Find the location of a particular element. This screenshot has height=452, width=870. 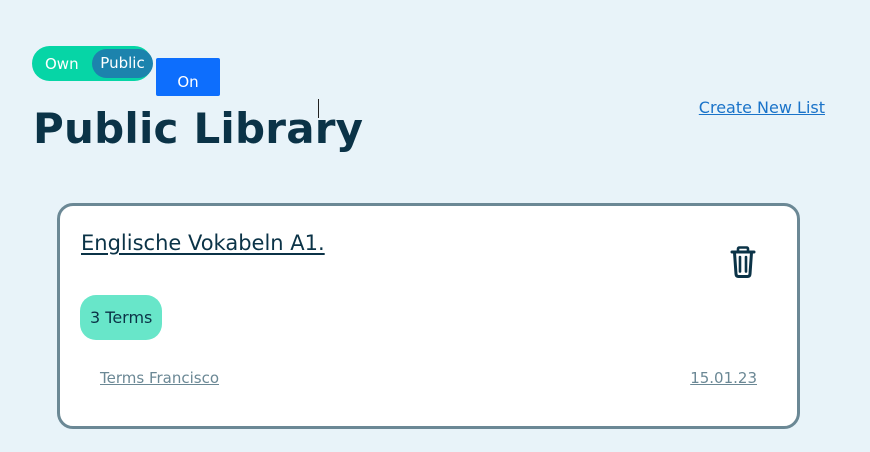

date-link: 15.01.23 is located at coordinates (723, 378).